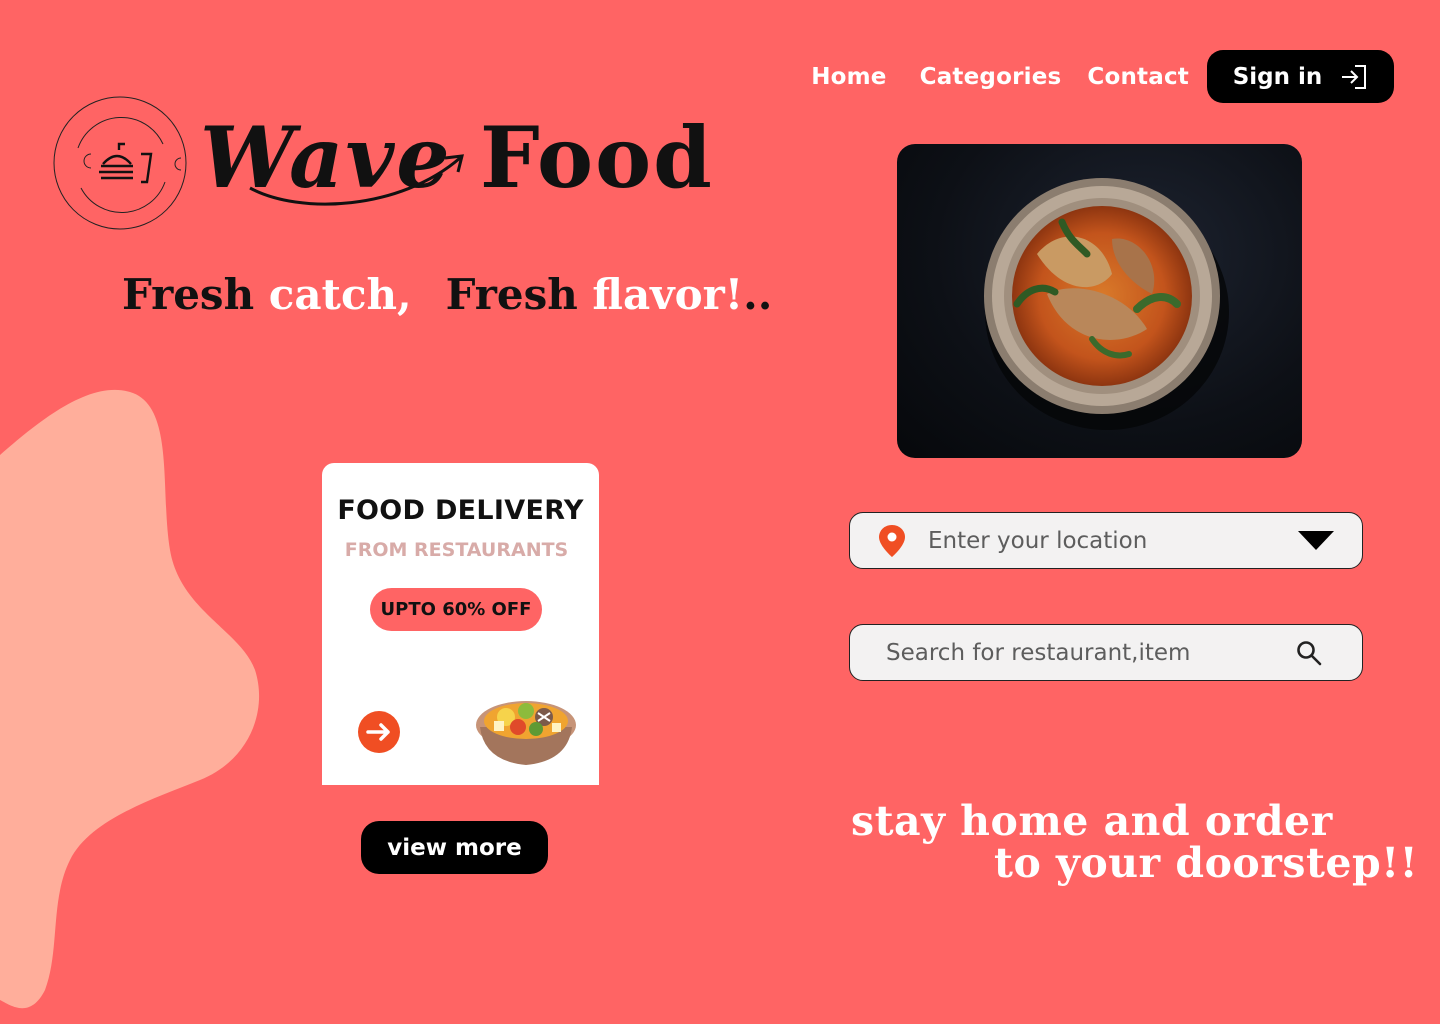  Describe the element at coordinates (456, 550) in the screenshot. I see `promo-subtitle: FROM RESTAURANTS` at that location.